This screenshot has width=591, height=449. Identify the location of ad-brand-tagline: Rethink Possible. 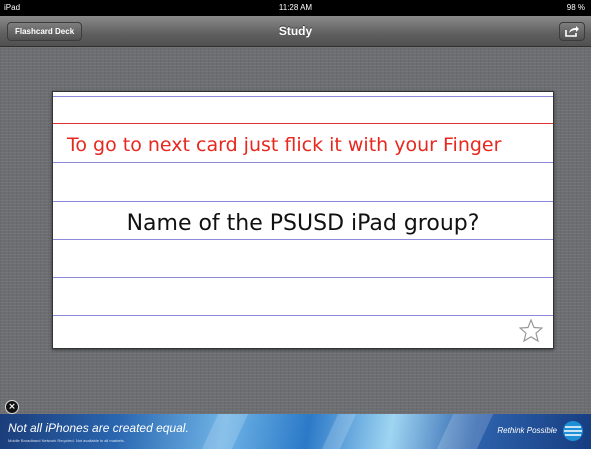
(527, 430).